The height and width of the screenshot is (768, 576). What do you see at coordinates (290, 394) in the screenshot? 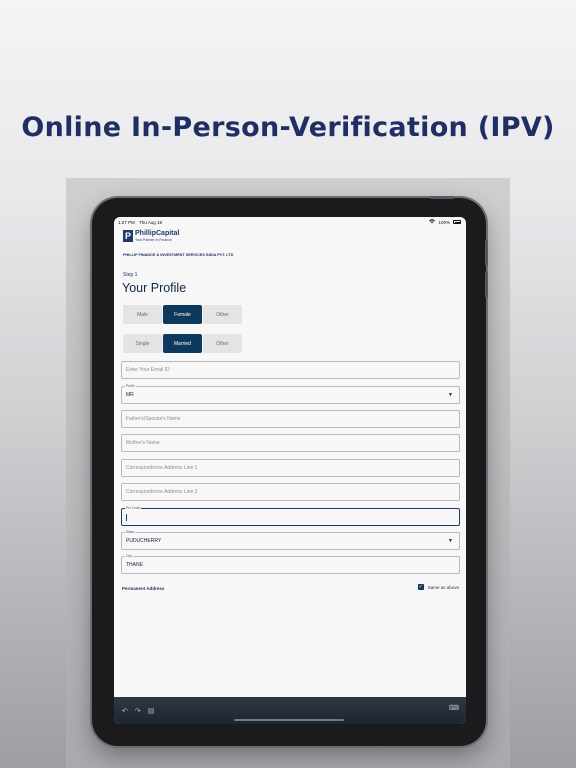
I see `prefix-select: Prefix MR ▼` at bounding box center [290, 394].